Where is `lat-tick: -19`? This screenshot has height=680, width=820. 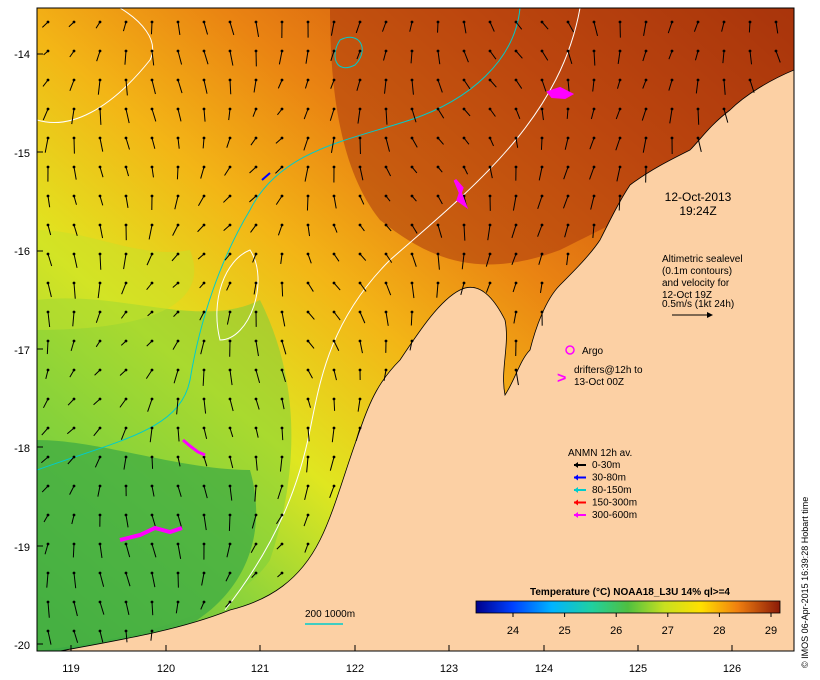 lat-tick: -19 is located at coordinates (22, 548).